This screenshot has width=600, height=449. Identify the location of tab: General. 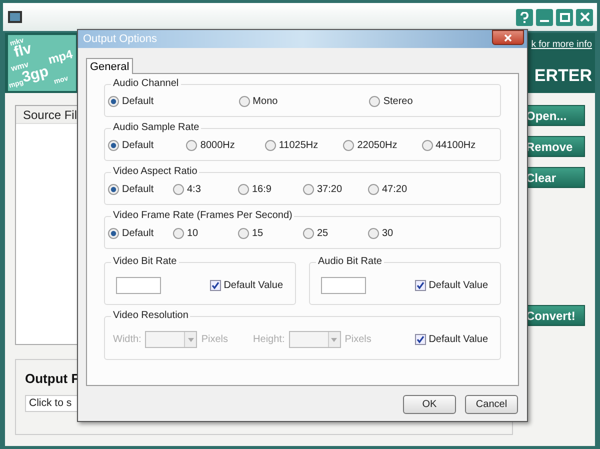
(110, 66).